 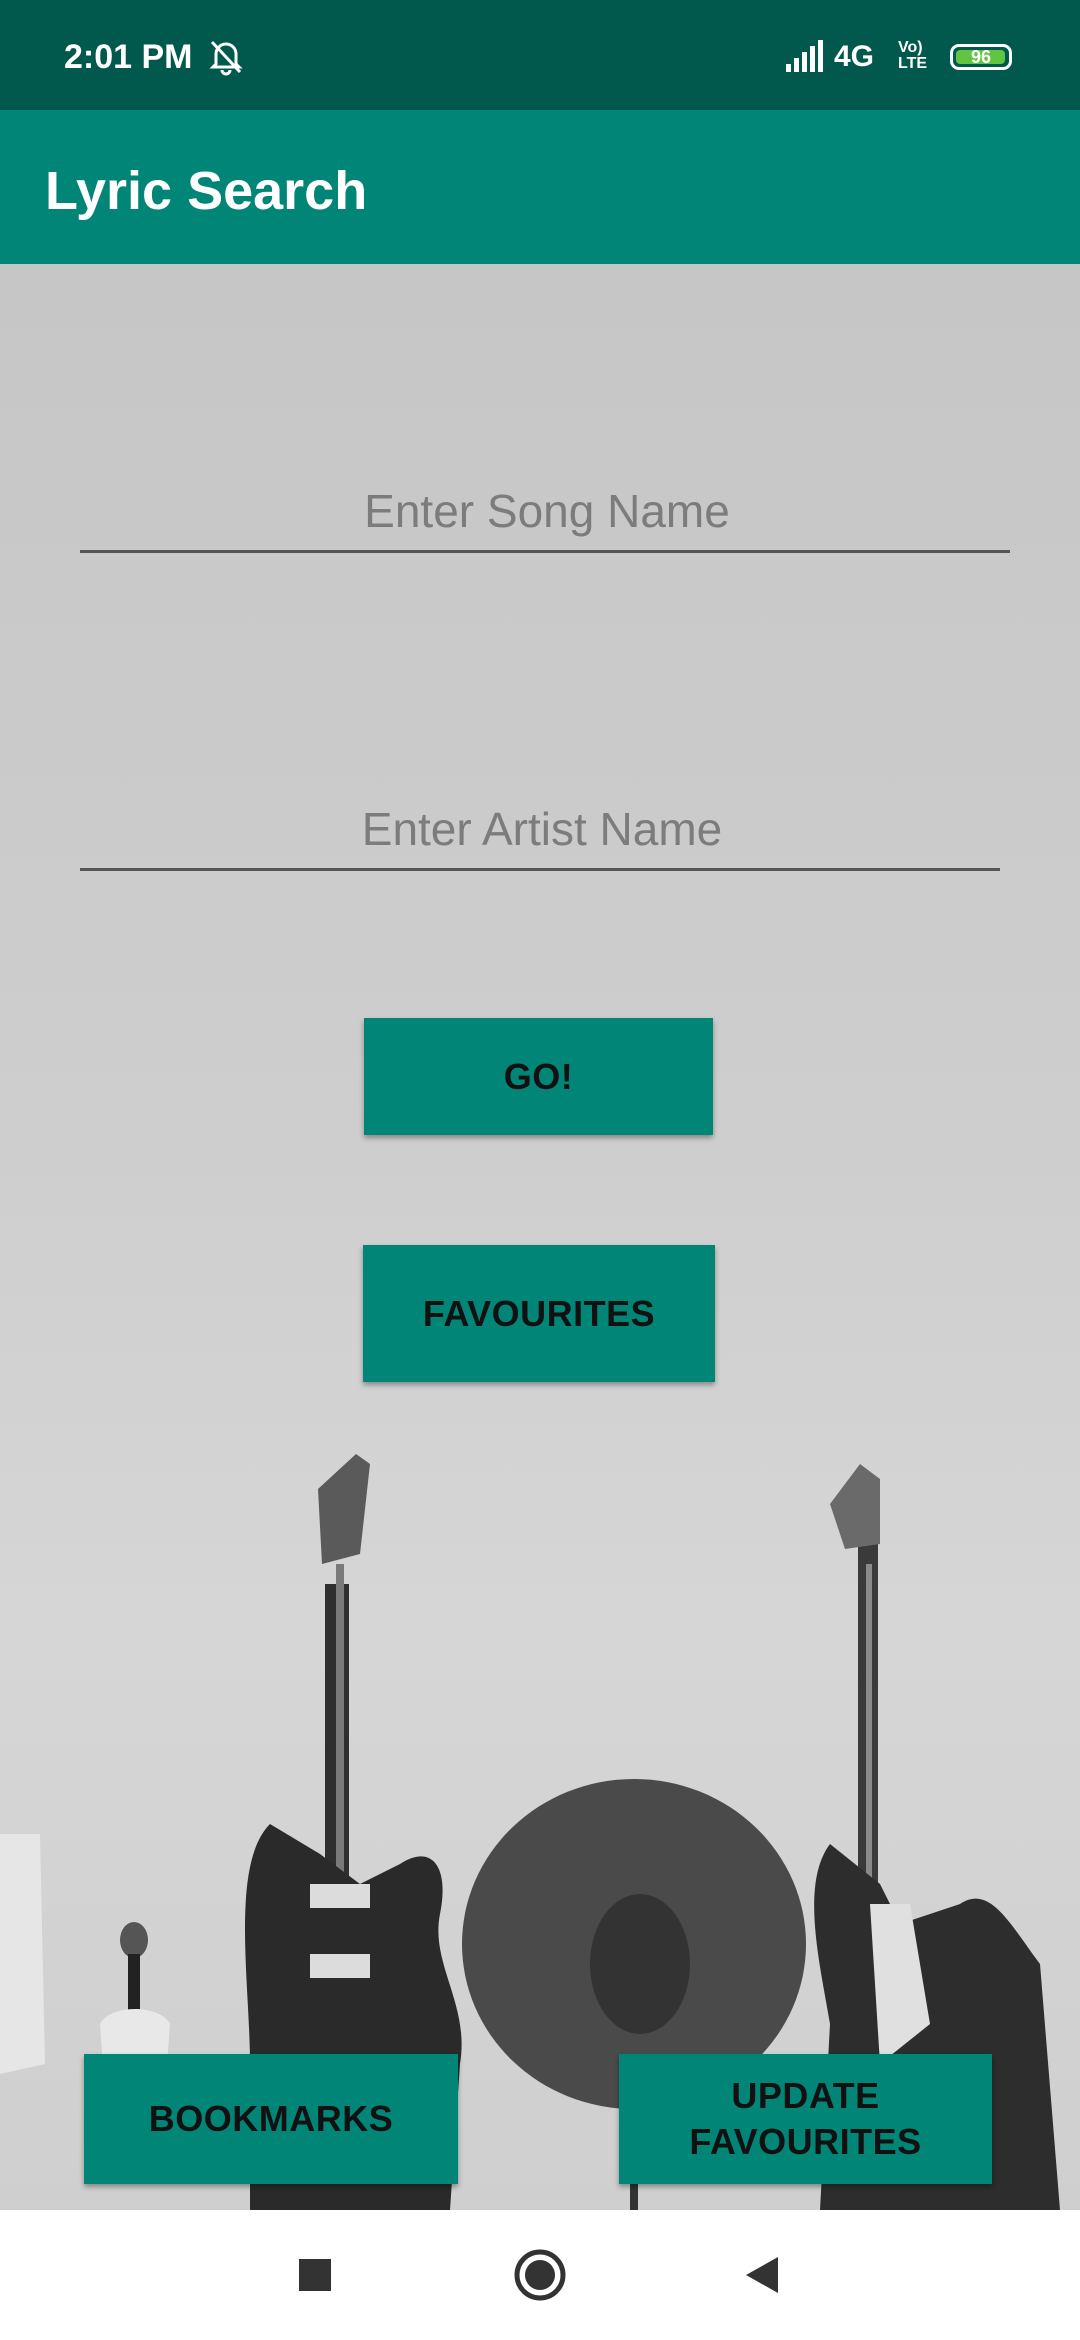 I want to click on update-favourites-button: UPDATE FAVOURITES, so click(x=805, y=2119).